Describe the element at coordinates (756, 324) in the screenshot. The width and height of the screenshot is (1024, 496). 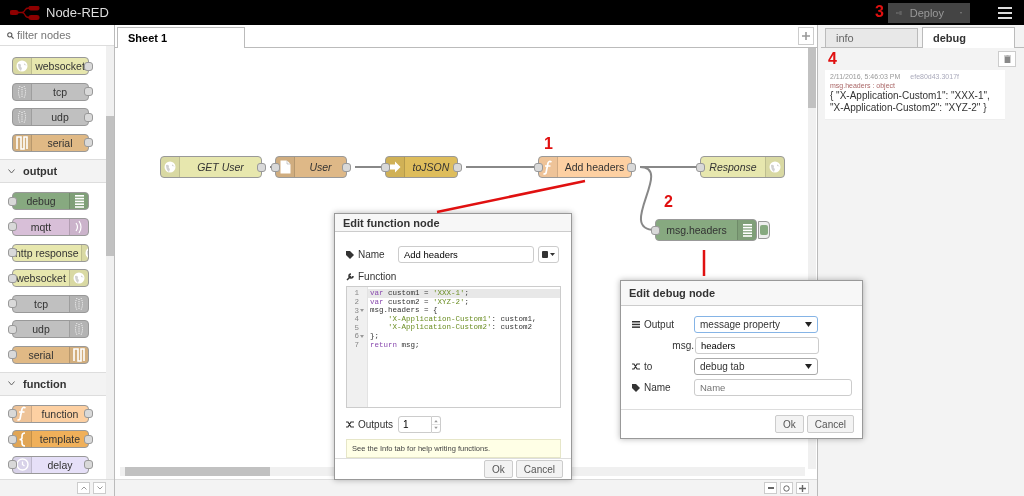
I see `select-field: message property` at that location.